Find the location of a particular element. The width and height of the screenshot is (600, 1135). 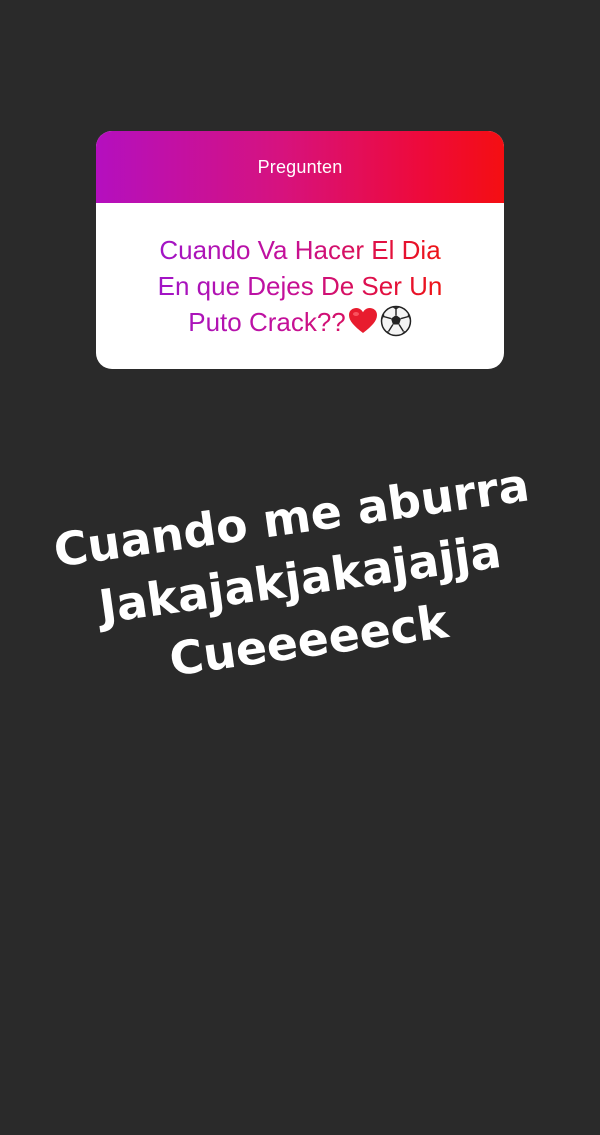

question-sticker-header: Pregunten is located at coordinates (300, 167).